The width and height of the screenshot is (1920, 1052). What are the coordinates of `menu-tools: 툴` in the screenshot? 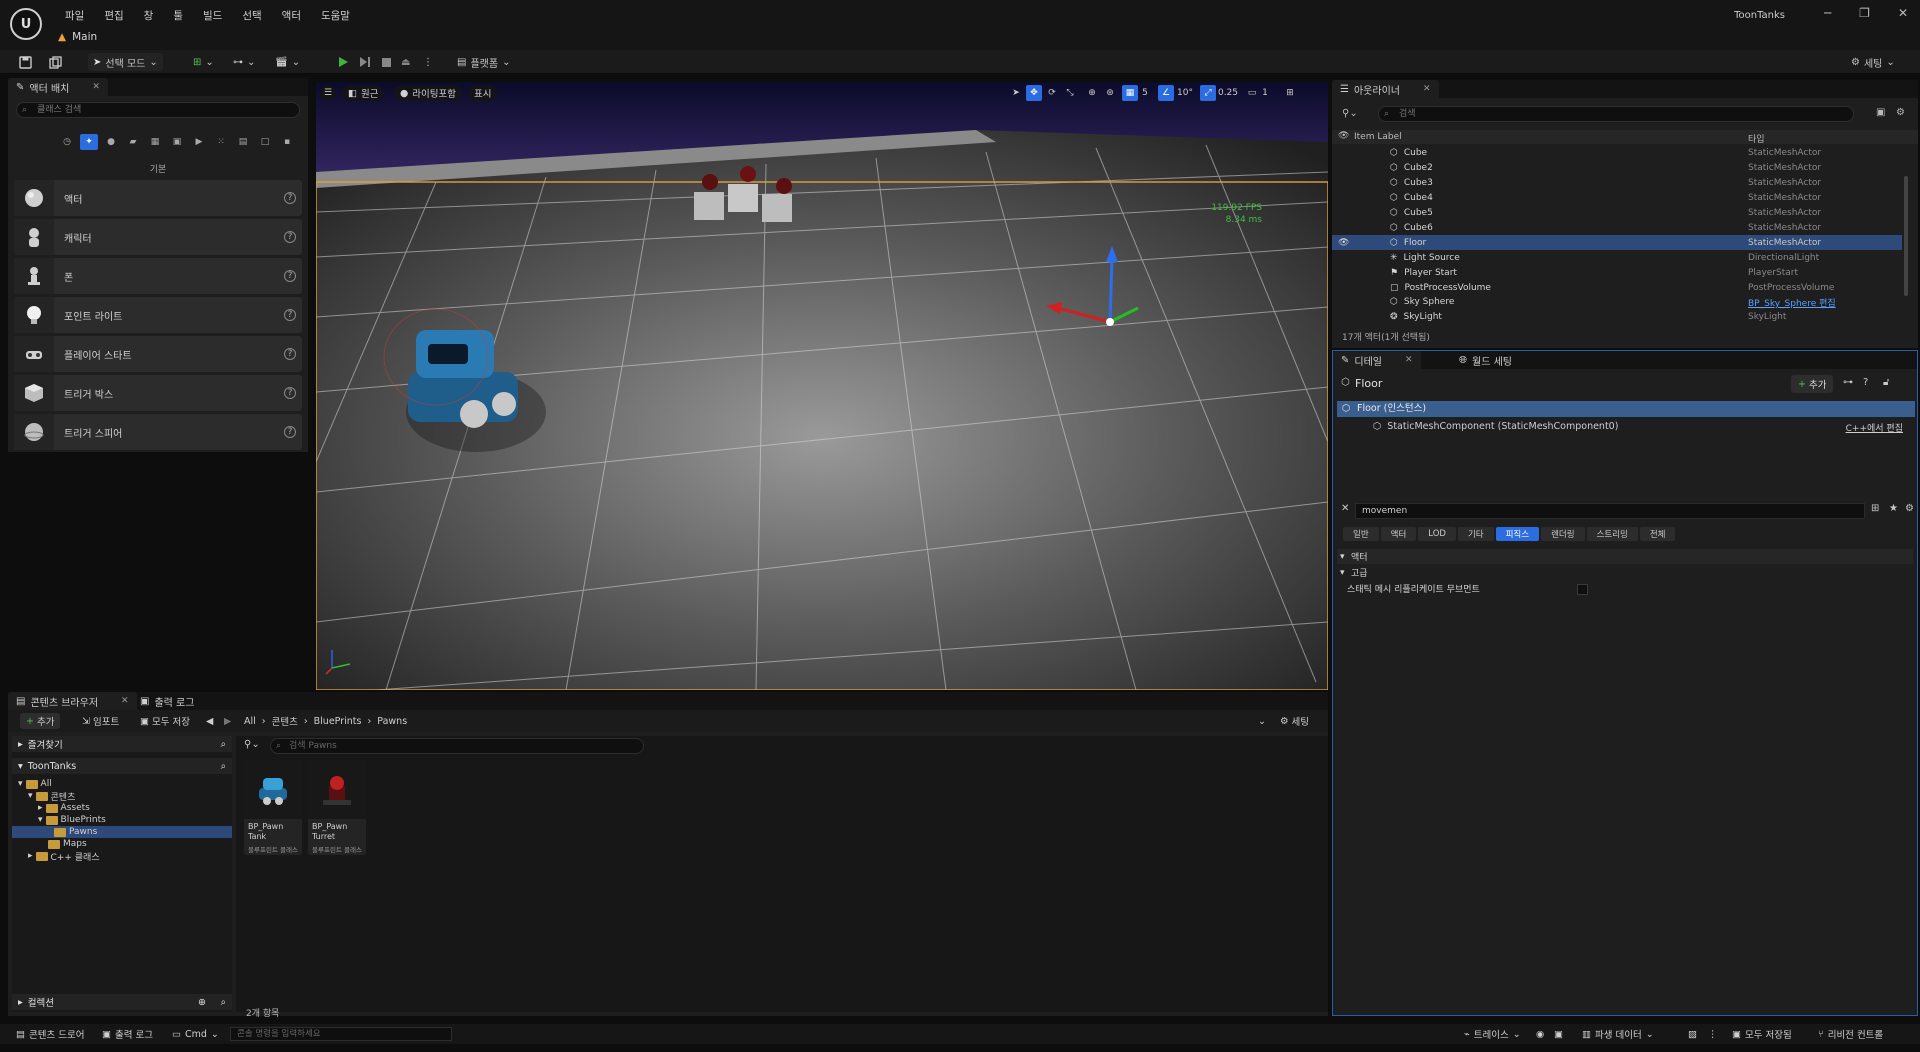 It's located at (178, 15).